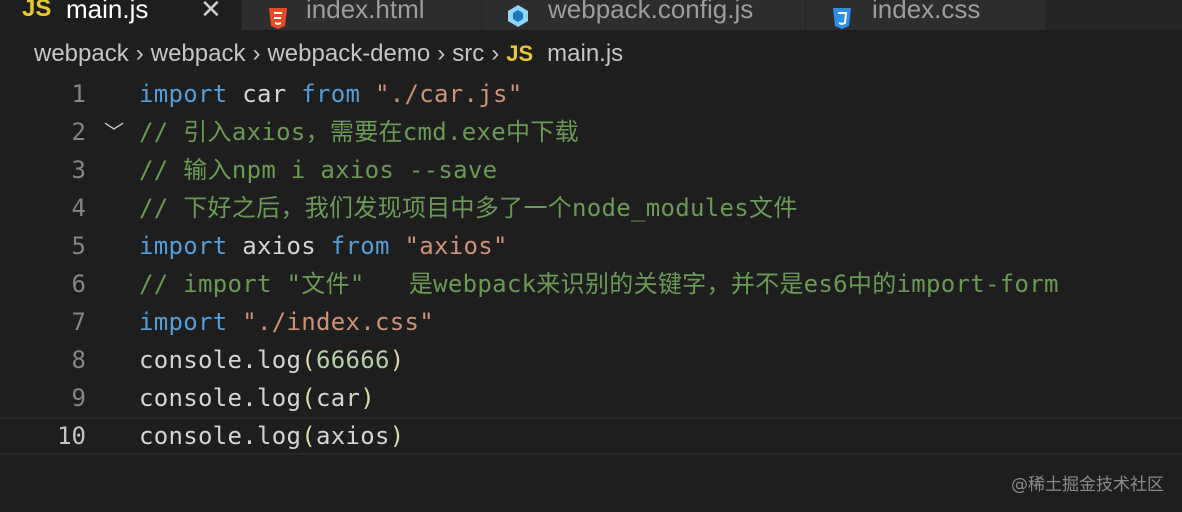 Image resolution: width=1182 pixels, height=512 pixels. Describe the element at coordinates (591, 170) in the screenshot. I see `code-line: 3 // 输入npm i axios --save` at that location.